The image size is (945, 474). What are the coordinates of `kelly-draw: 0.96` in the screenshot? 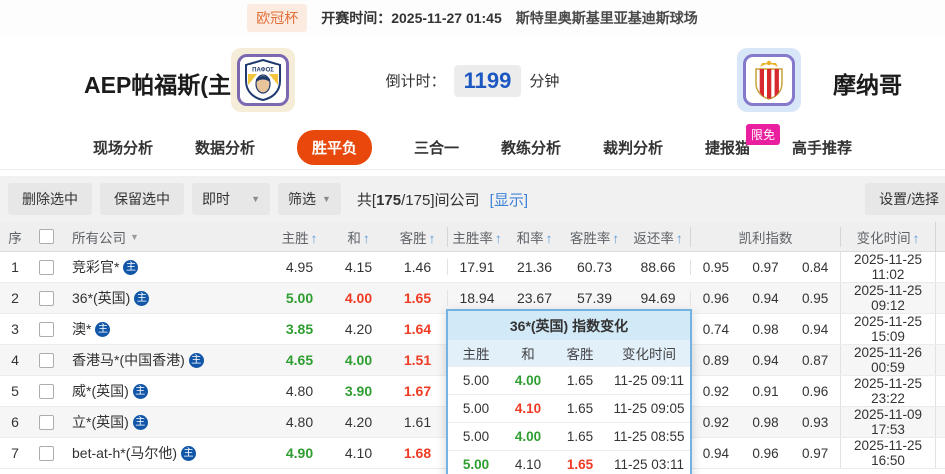 It's located at (765, 453).